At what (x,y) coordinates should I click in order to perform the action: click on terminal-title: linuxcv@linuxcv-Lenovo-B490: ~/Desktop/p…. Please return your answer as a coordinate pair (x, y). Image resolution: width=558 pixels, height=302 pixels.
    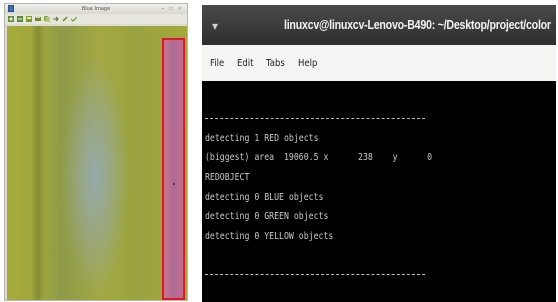
    Looking at the image, I should click on (417, 24).